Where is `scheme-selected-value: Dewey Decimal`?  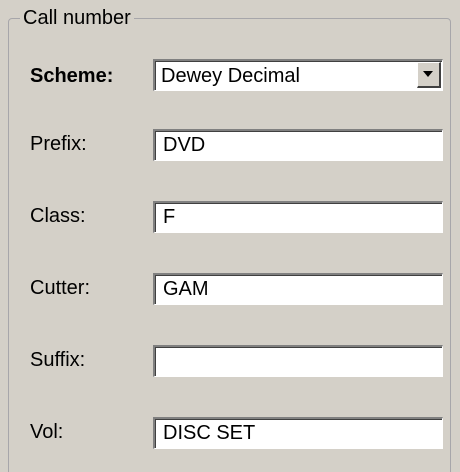 scheme-selected-value: Dewey Decimal is located at coordinates (230, 76).